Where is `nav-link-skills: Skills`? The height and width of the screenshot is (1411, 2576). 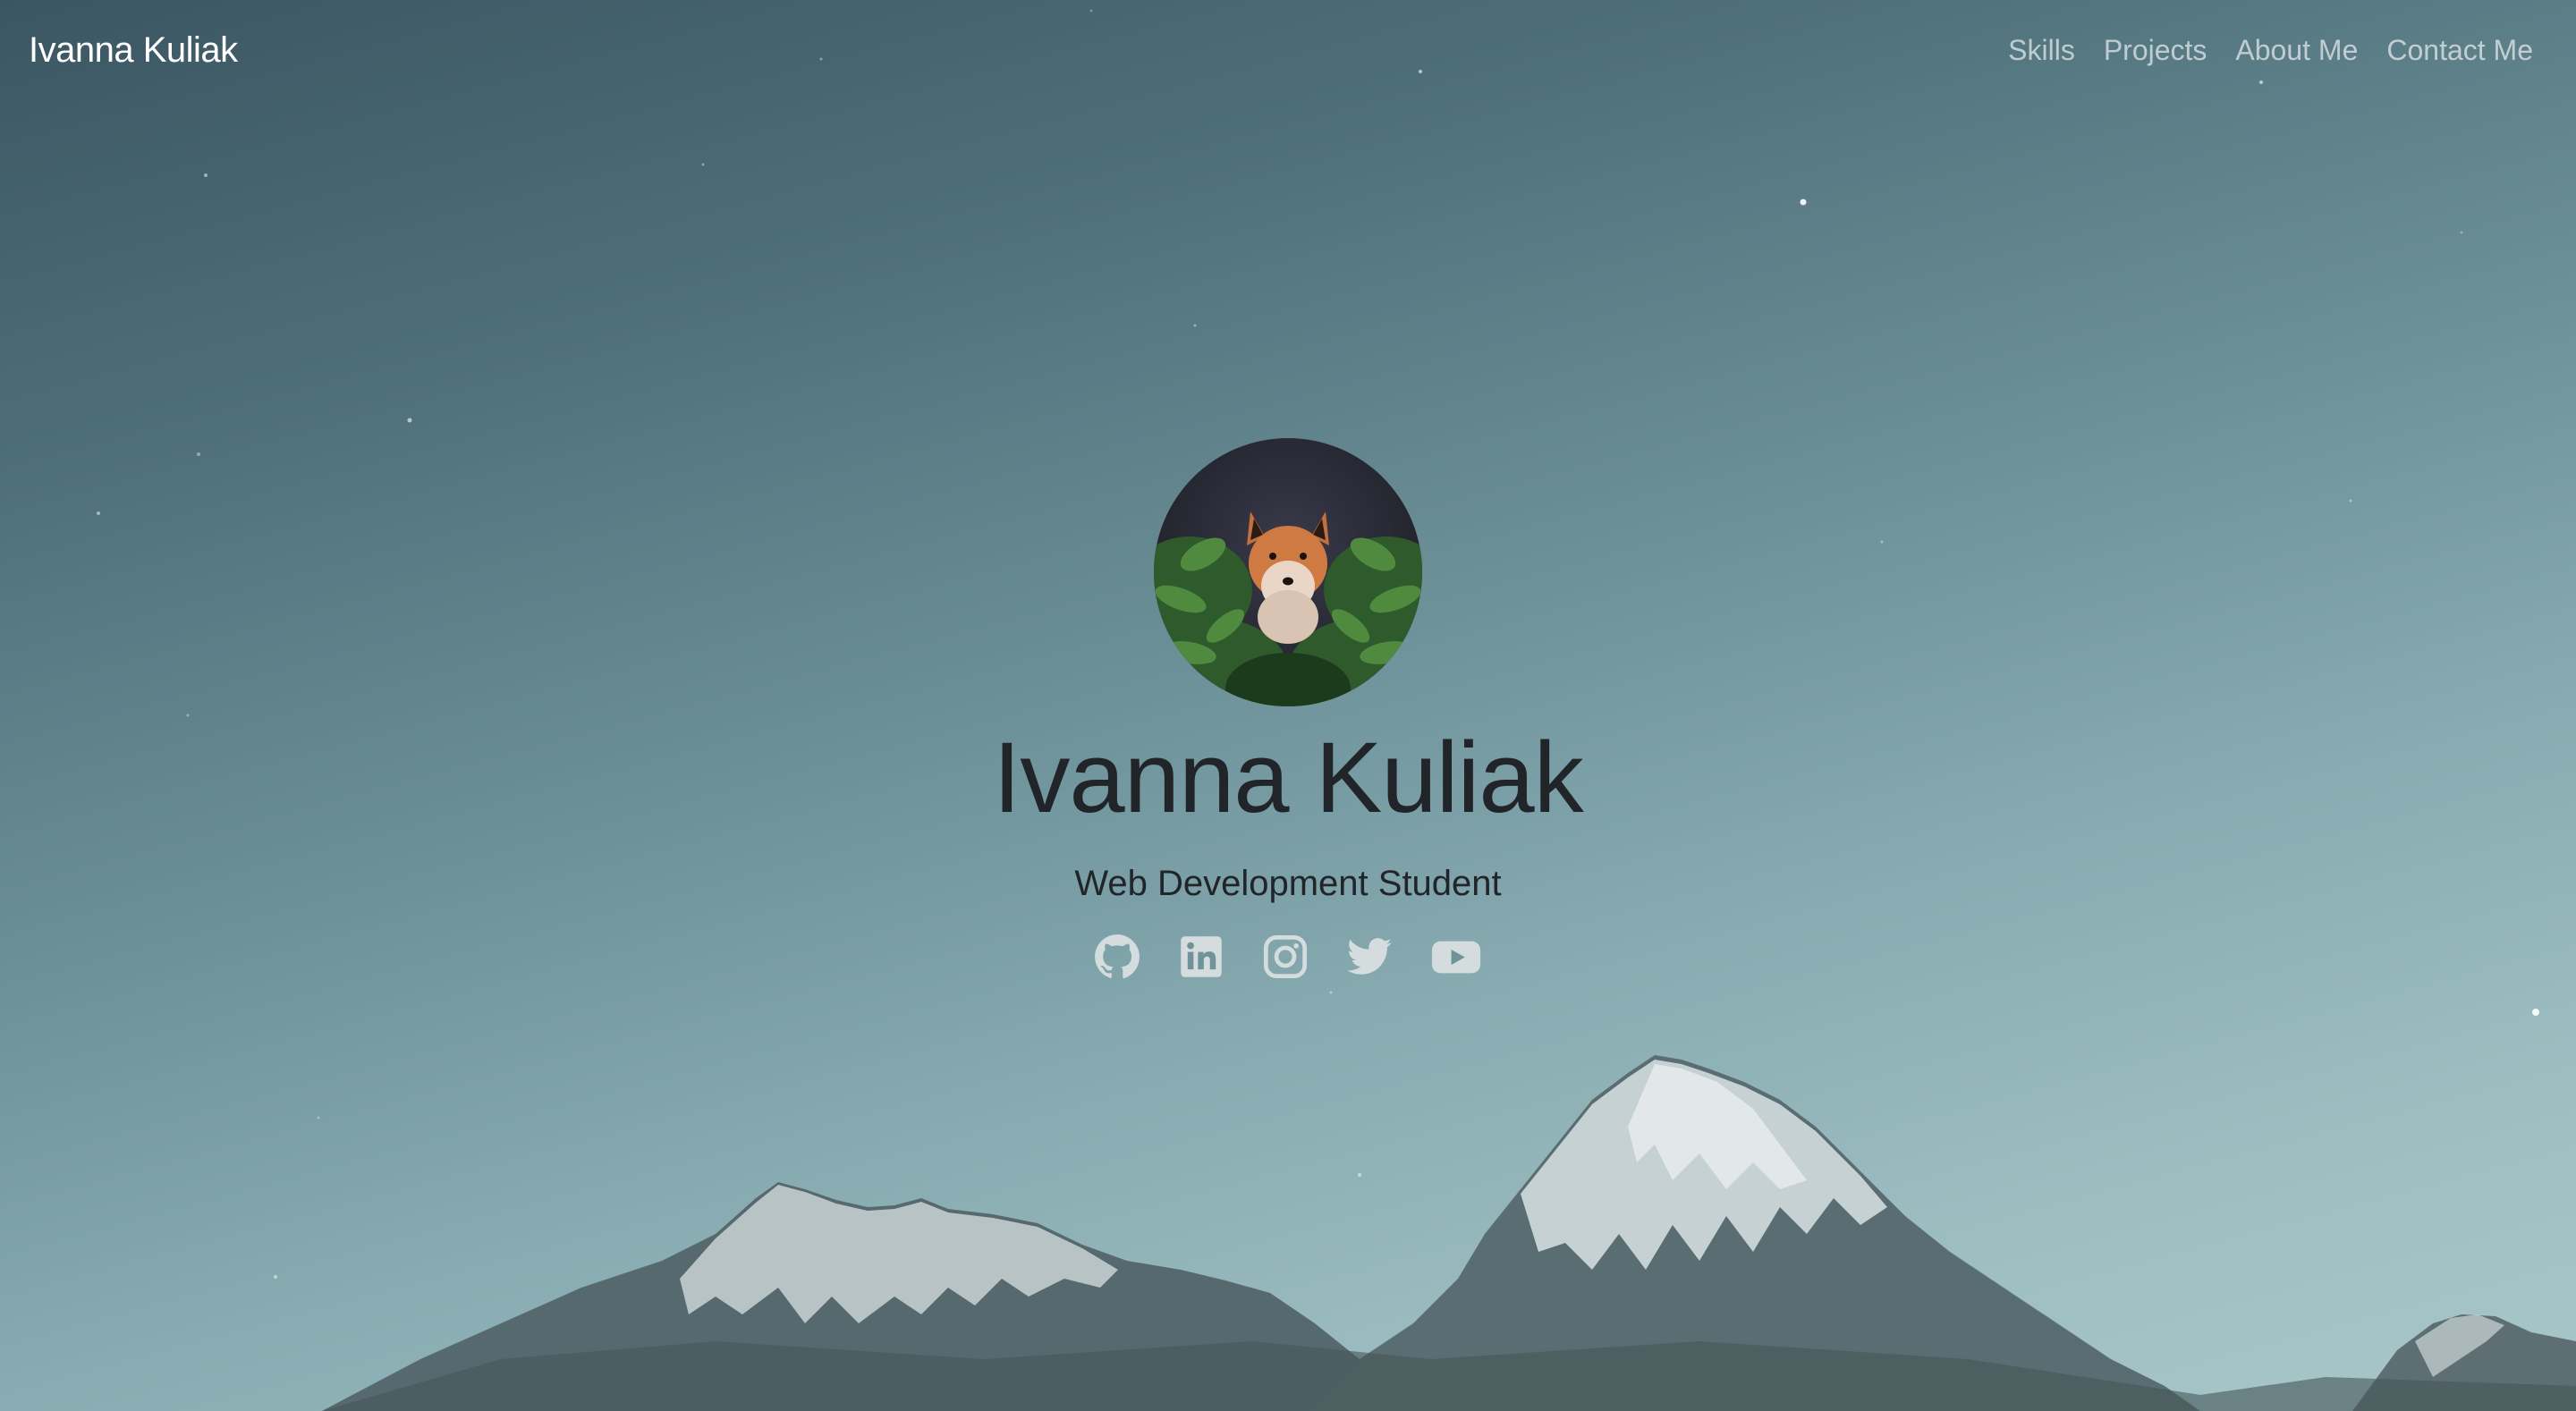
nav-link-skills: Skills is located at coordinates (2041, 50).